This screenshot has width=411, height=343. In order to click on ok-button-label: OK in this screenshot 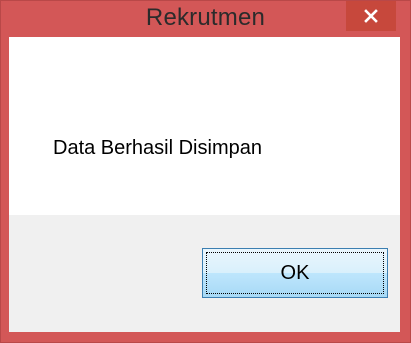, I will do `click(295, 272)`.